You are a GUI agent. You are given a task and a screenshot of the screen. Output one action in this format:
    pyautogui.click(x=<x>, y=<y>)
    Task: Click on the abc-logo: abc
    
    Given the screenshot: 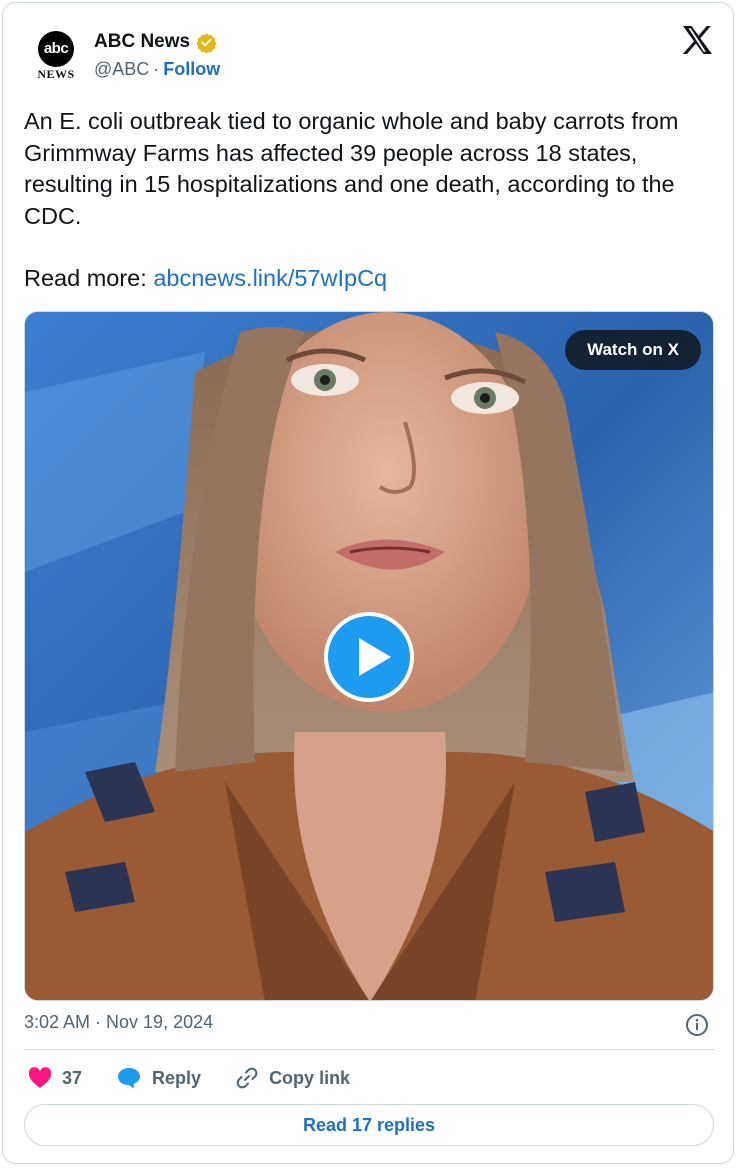 What is the action you would take?
    pyautogui.click(x=56, y=49)
    